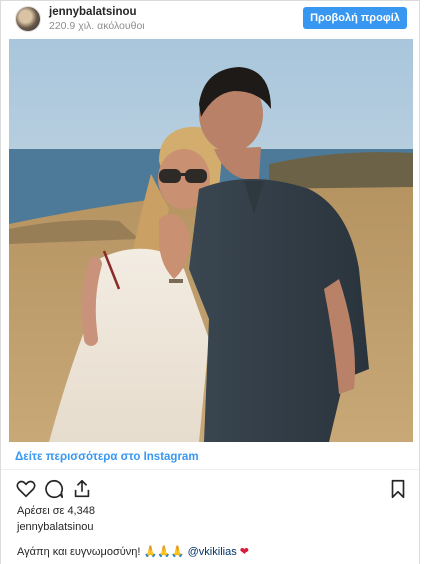  Describe the element at coordinates (28, 19) in the screenshot. I see `avatar` at that location.